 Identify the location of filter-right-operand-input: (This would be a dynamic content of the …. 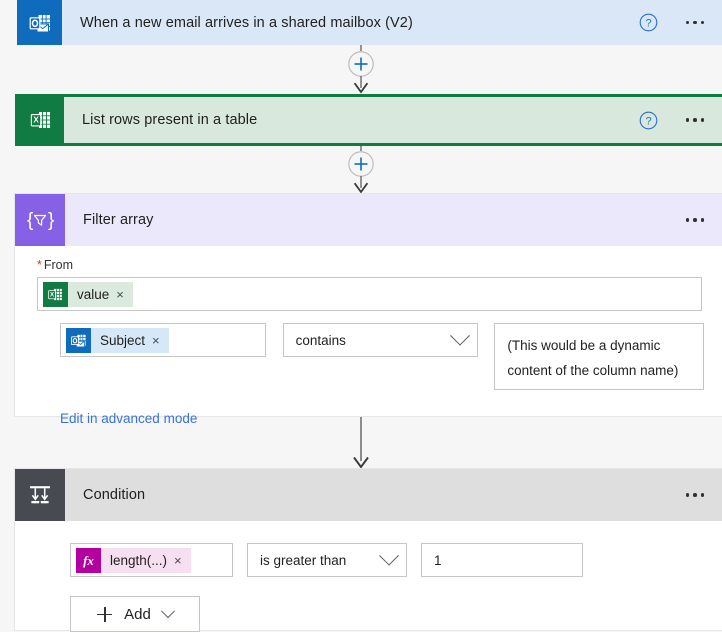
(599, 356).